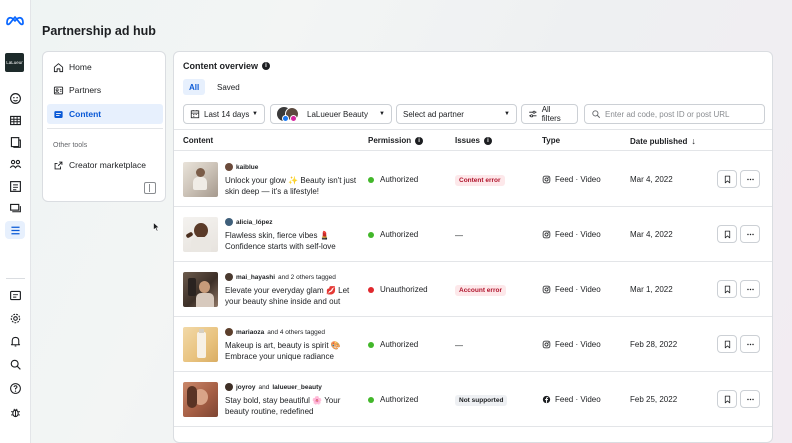  I want to click on date-published: Feb 28, 2022, so click(654, 344).